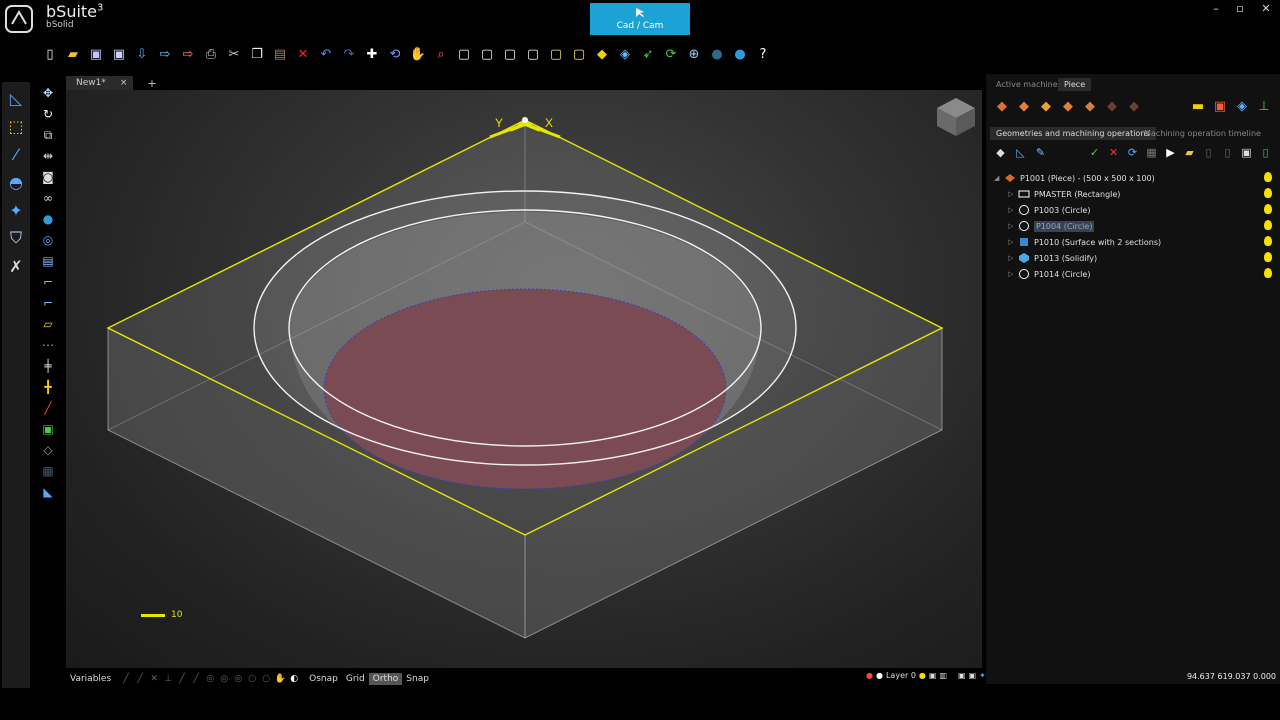 The height and width of the screenshot is (720, 1280). I want to click on pocket-bottom-face, so click(525, 389).